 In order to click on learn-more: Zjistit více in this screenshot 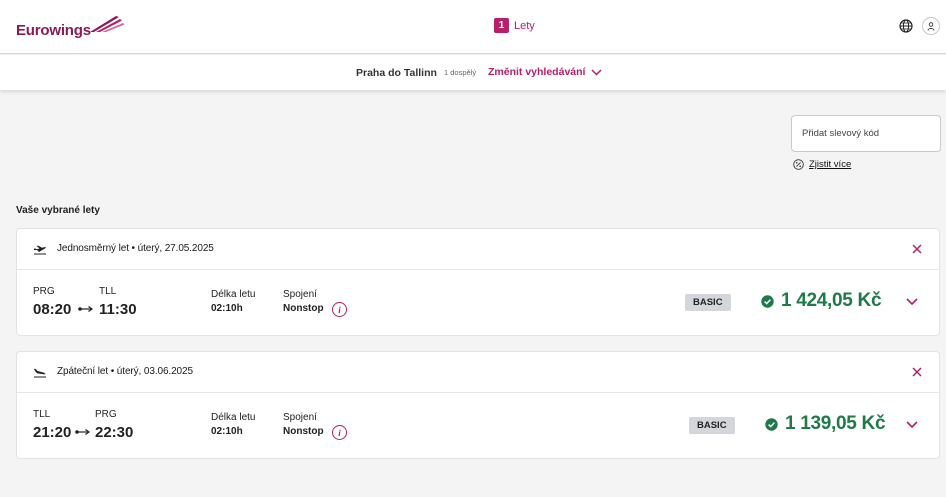, I will do `click(822, 164)`.